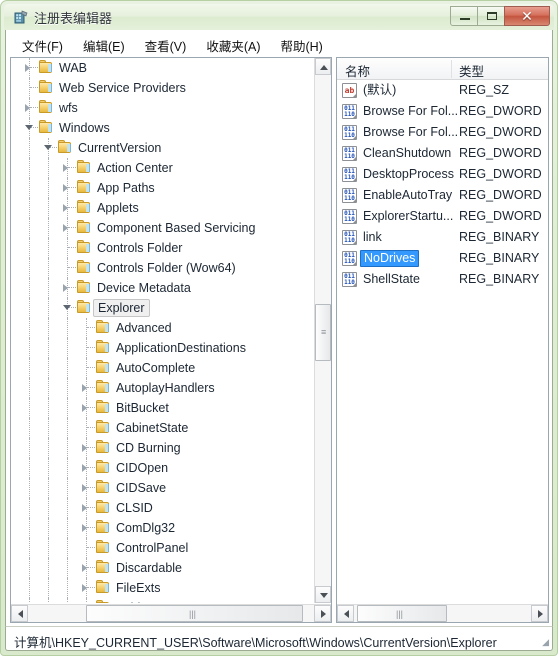 Image resolution: width=558 pixels, height=656 pixels. What do you see at coordinates (176, 228) in the screenshot?
I see `tree-item-label: Component Based Servicing` at bounding box center [176, 228].